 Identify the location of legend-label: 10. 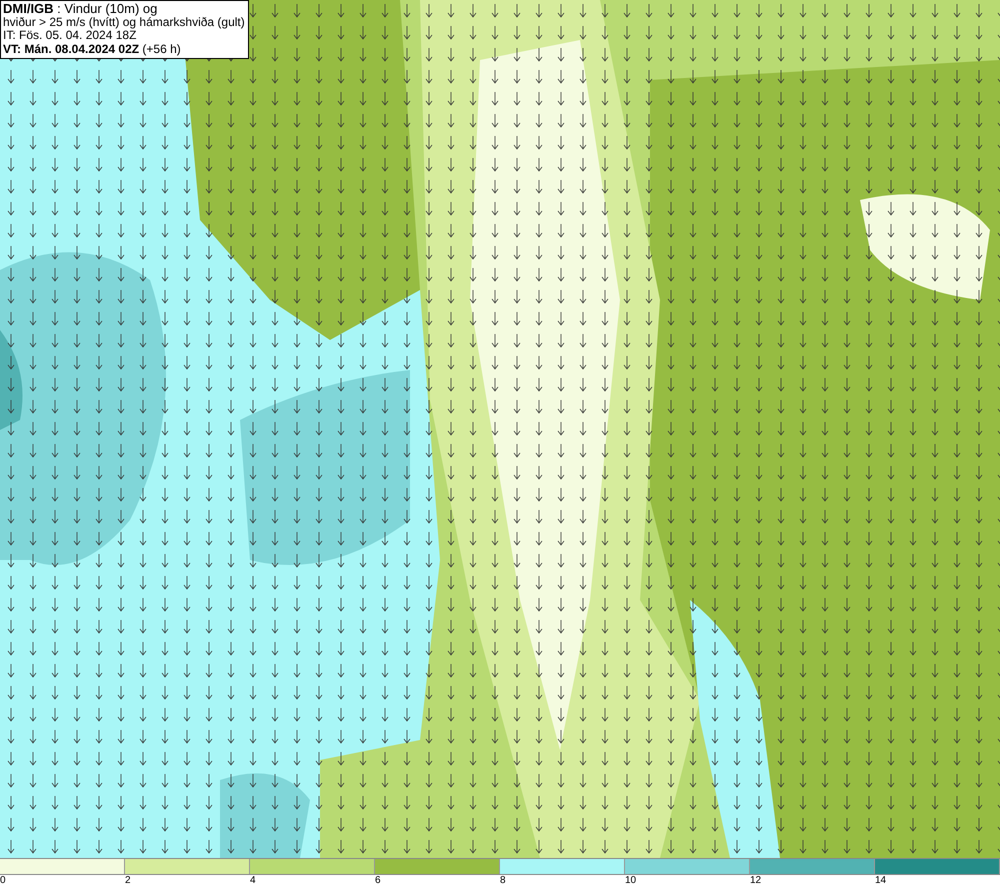
(630, 881).